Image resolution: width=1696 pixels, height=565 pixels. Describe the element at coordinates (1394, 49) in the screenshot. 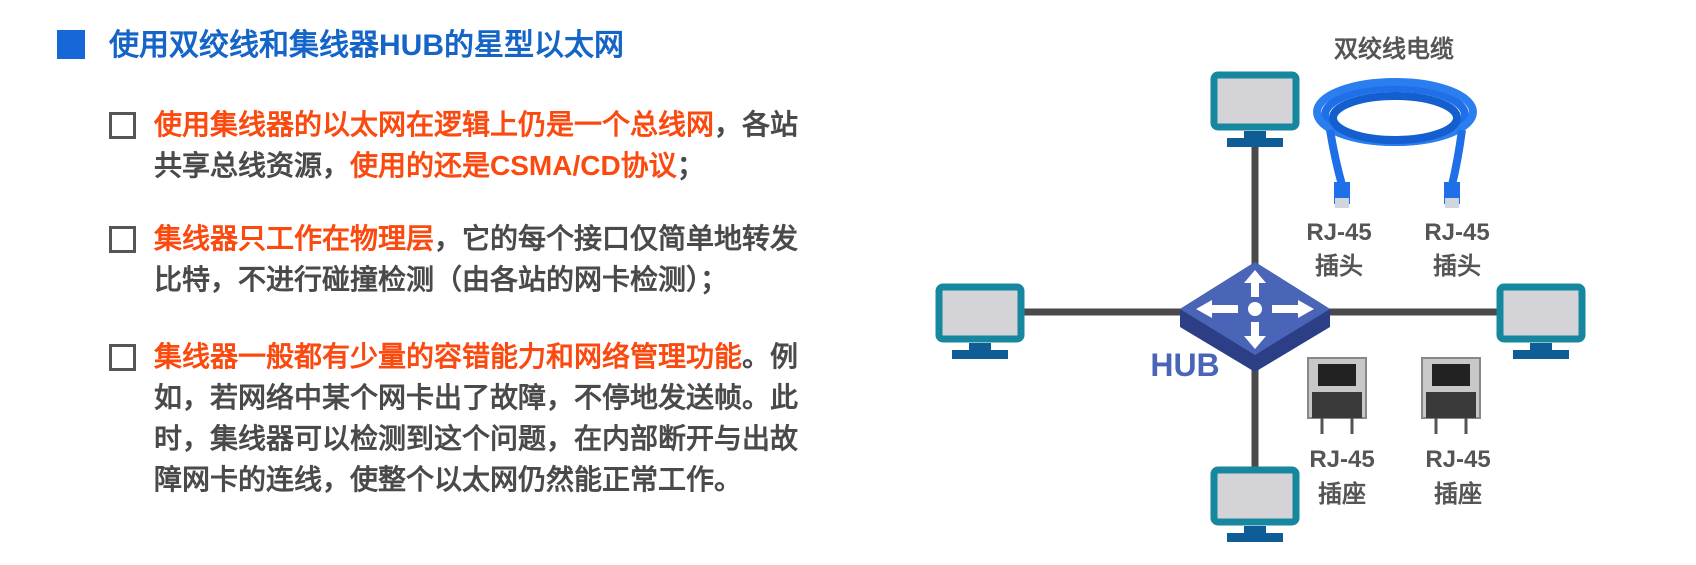

I see `cable-label: 双绞线电缆` at that location.